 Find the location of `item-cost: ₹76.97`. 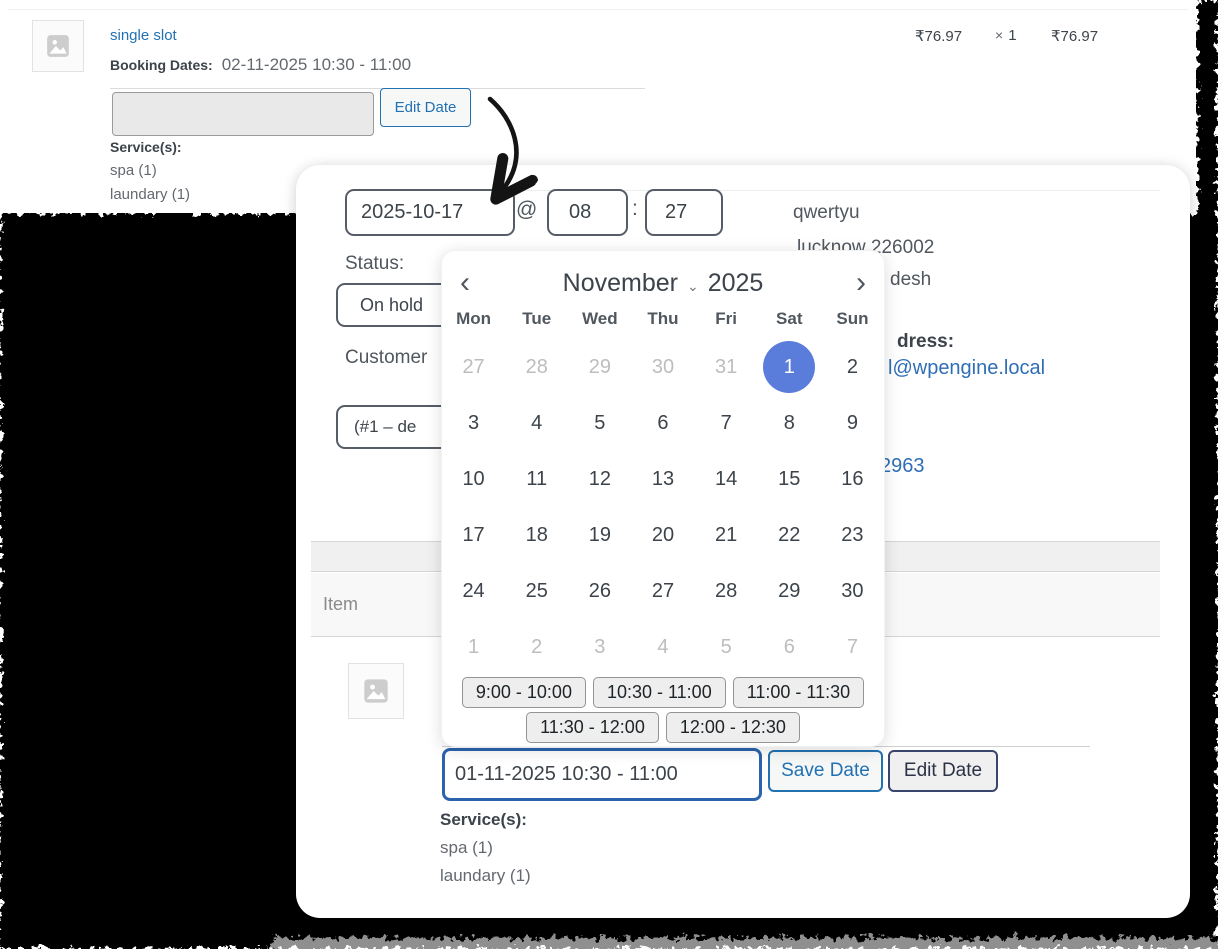

item-cost: ₹76.97 is located at coordinates (939, 36).